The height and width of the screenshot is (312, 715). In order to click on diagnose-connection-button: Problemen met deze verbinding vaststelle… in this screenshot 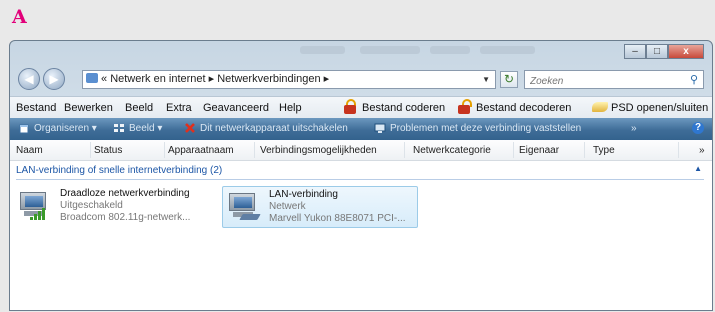, I will do `click(485, 128)`.